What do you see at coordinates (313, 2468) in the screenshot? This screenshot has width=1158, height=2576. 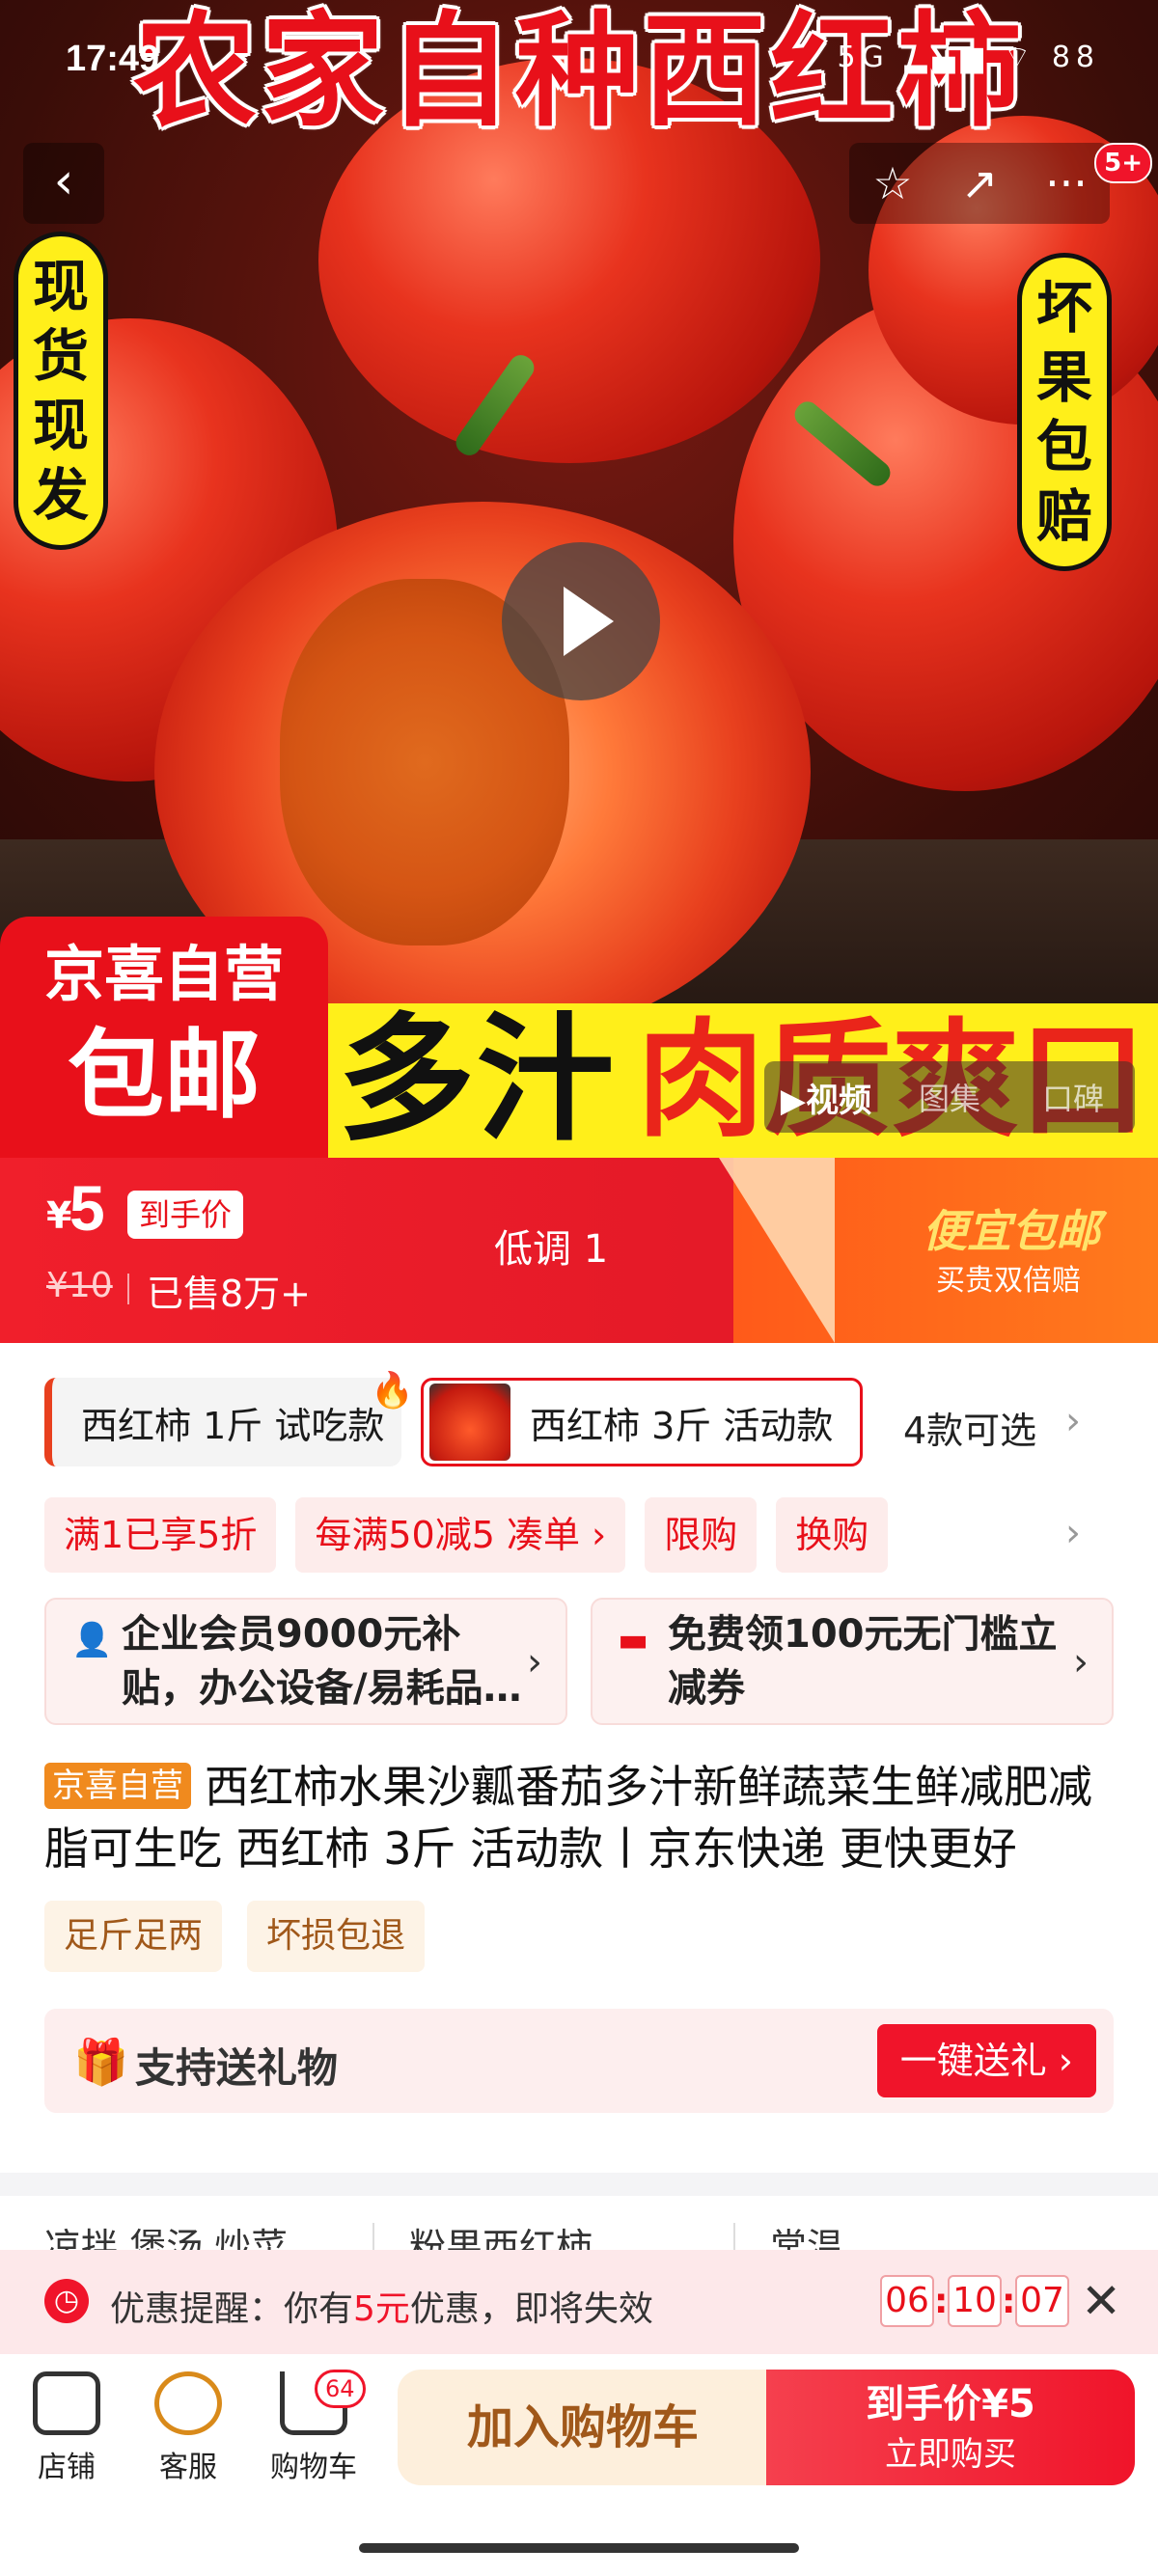 I see `cart-label: 购物车` at bounding box center [313, 2468].